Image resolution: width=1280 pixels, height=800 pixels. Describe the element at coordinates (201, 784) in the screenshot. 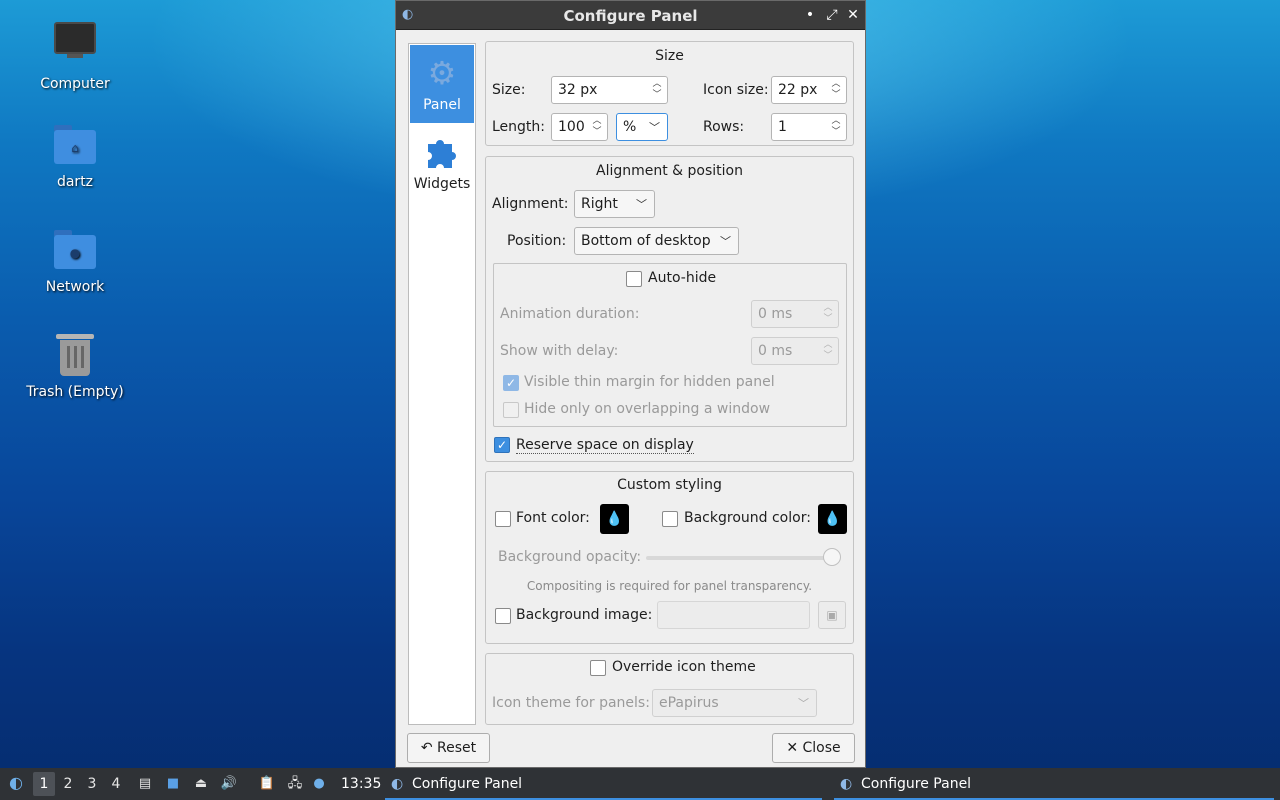

I see `eject-icon: ⏏` at that location.